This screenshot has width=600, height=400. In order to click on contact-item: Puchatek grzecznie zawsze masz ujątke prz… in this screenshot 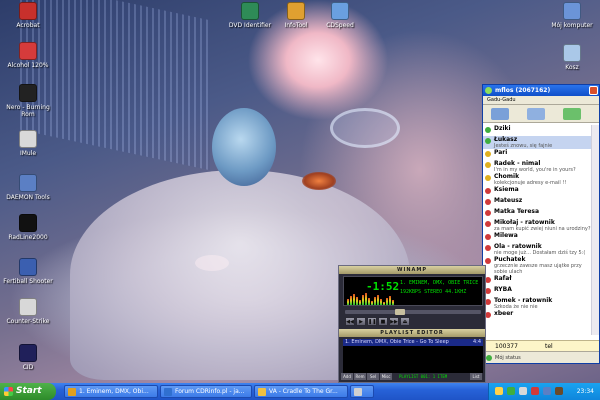, I will do `click(538, 265)`.